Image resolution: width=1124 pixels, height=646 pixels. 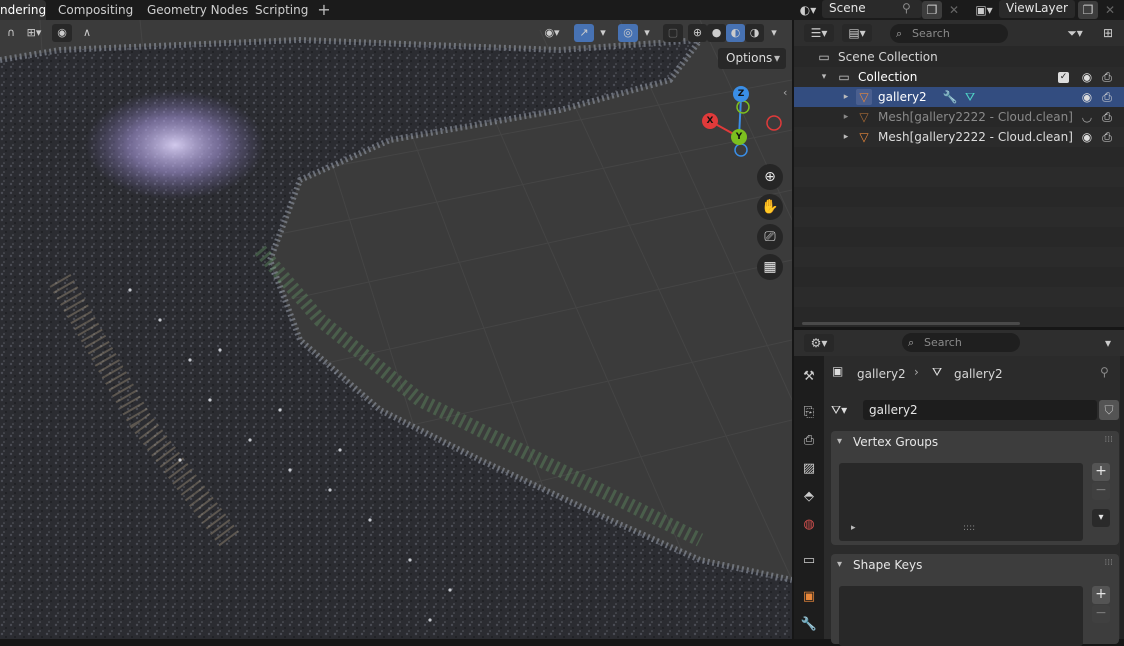 I want to click on new-view-layer-button: ❐, so click(x=1088, y=10).